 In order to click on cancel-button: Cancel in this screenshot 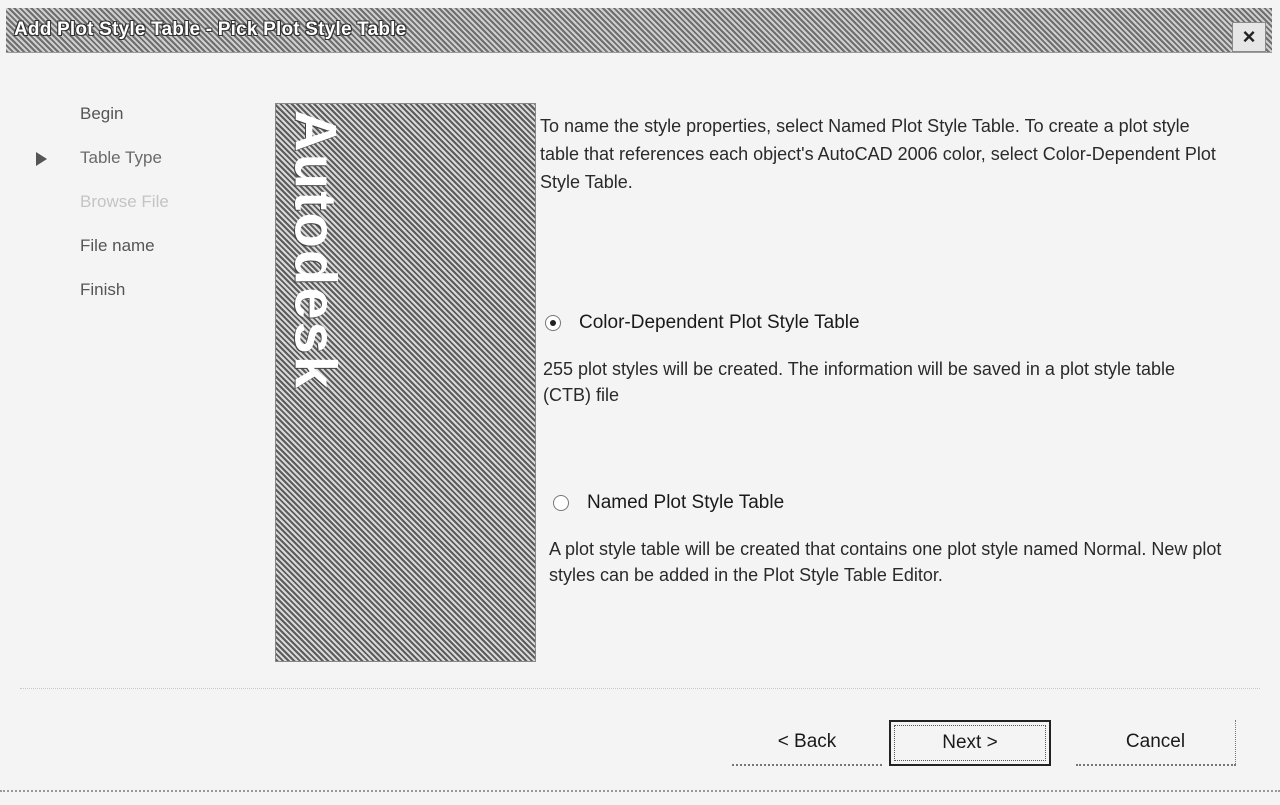, I will do `click(1156, 743)`.